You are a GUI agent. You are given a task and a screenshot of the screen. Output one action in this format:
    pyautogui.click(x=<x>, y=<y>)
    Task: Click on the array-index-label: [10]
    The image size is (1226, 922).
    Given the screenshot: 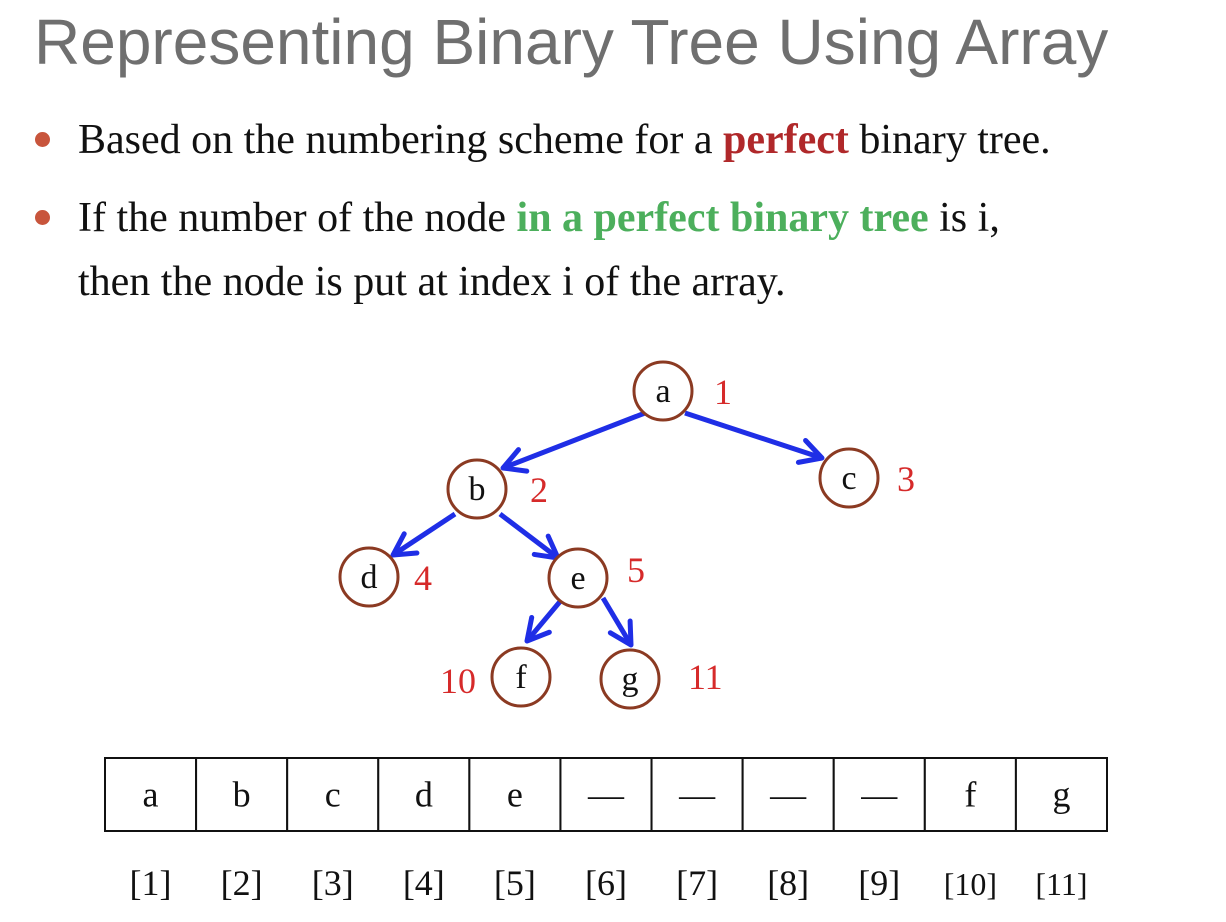 What is the action you would take?
    pyautogui.click(x=970, y=884)
    